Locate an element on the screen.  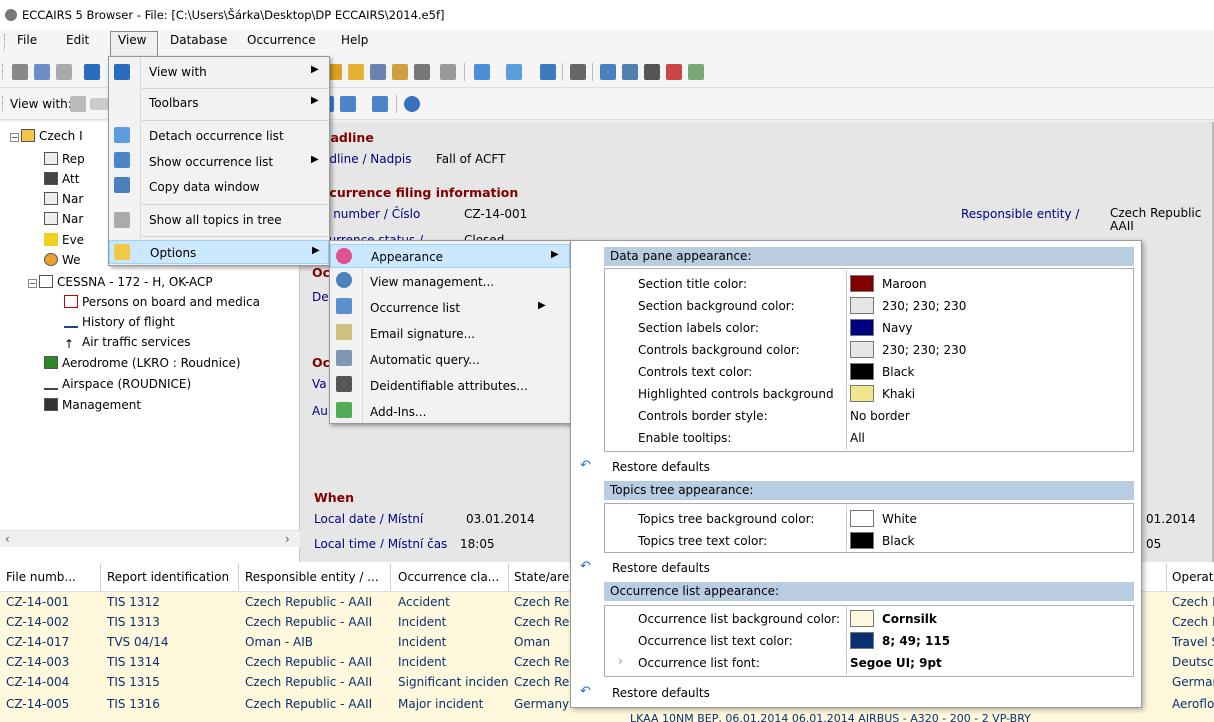
menu-file: File is located at coordinates (27, 40).